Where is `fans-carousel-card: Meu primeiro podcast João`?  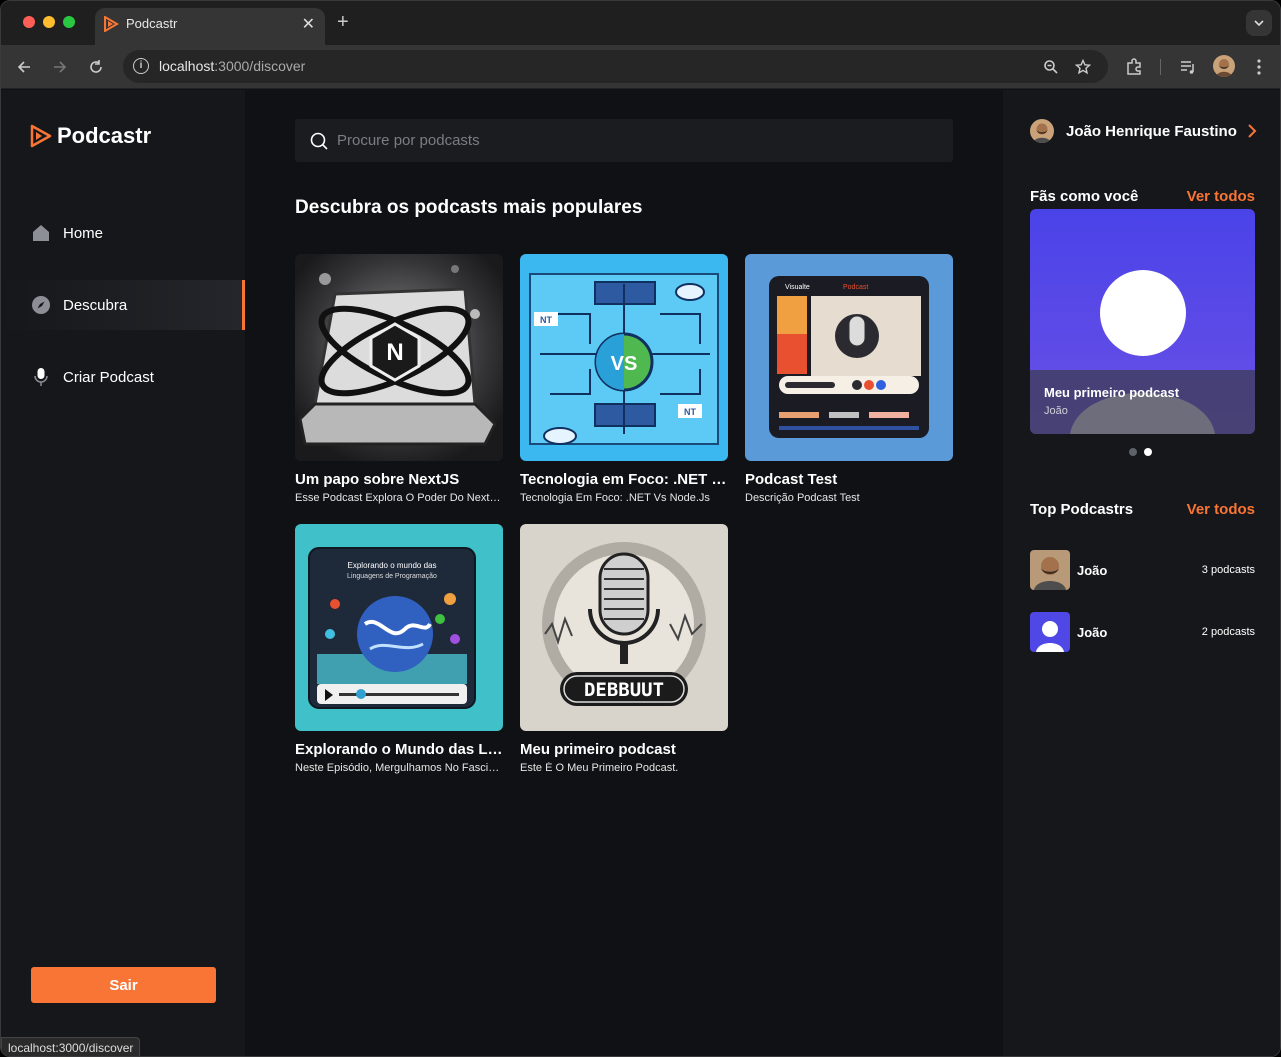
fans-carousel-card: Meu primeiro podcast João is located at coordinates (1142, 321).